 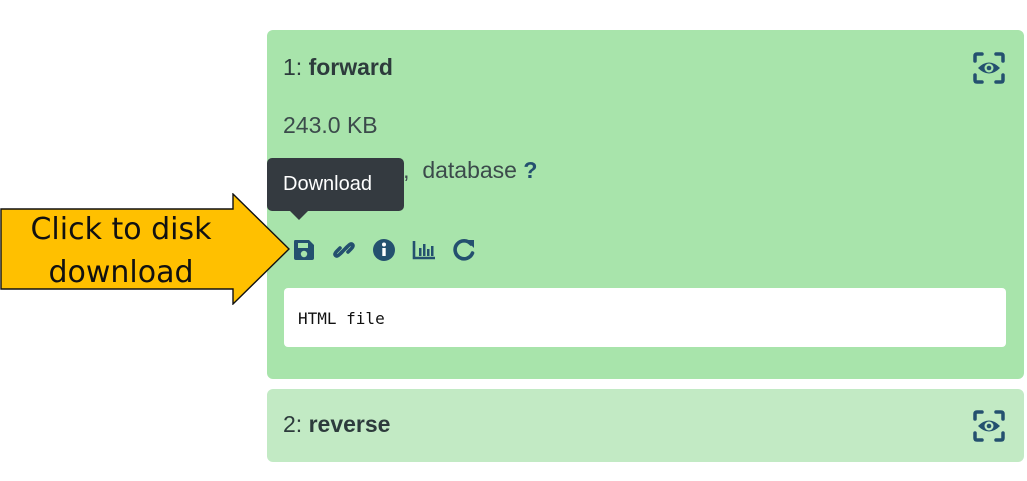 I want to click on dataset-hid: 1:, so click(x=293, y=67).